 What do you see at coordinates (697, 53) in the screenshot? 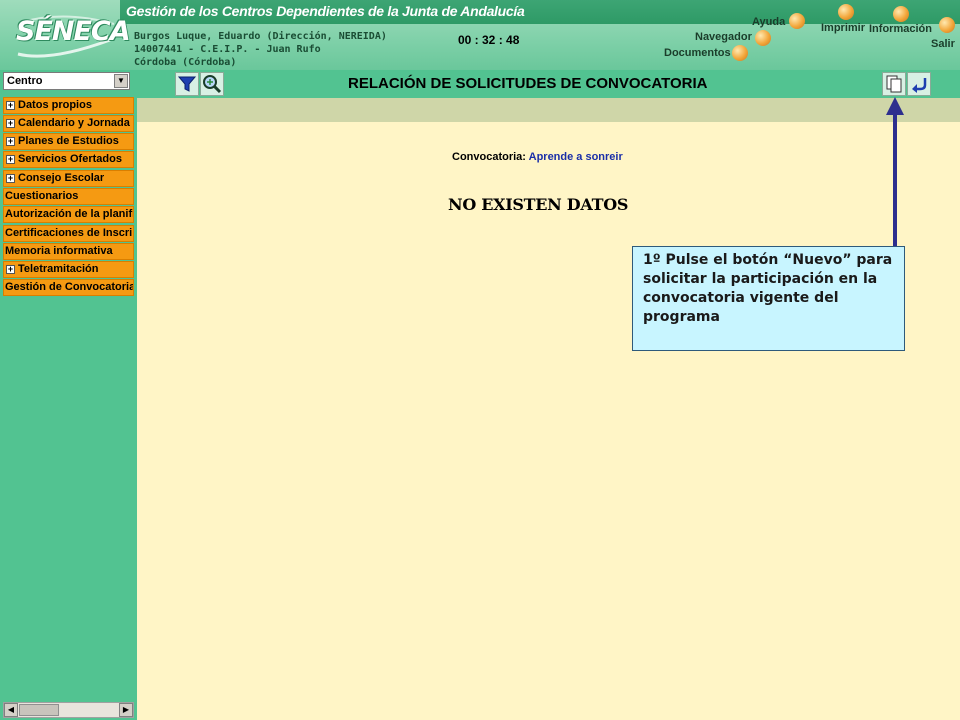
I see `documents-link: Documentos` at bounding box center [697, 53].